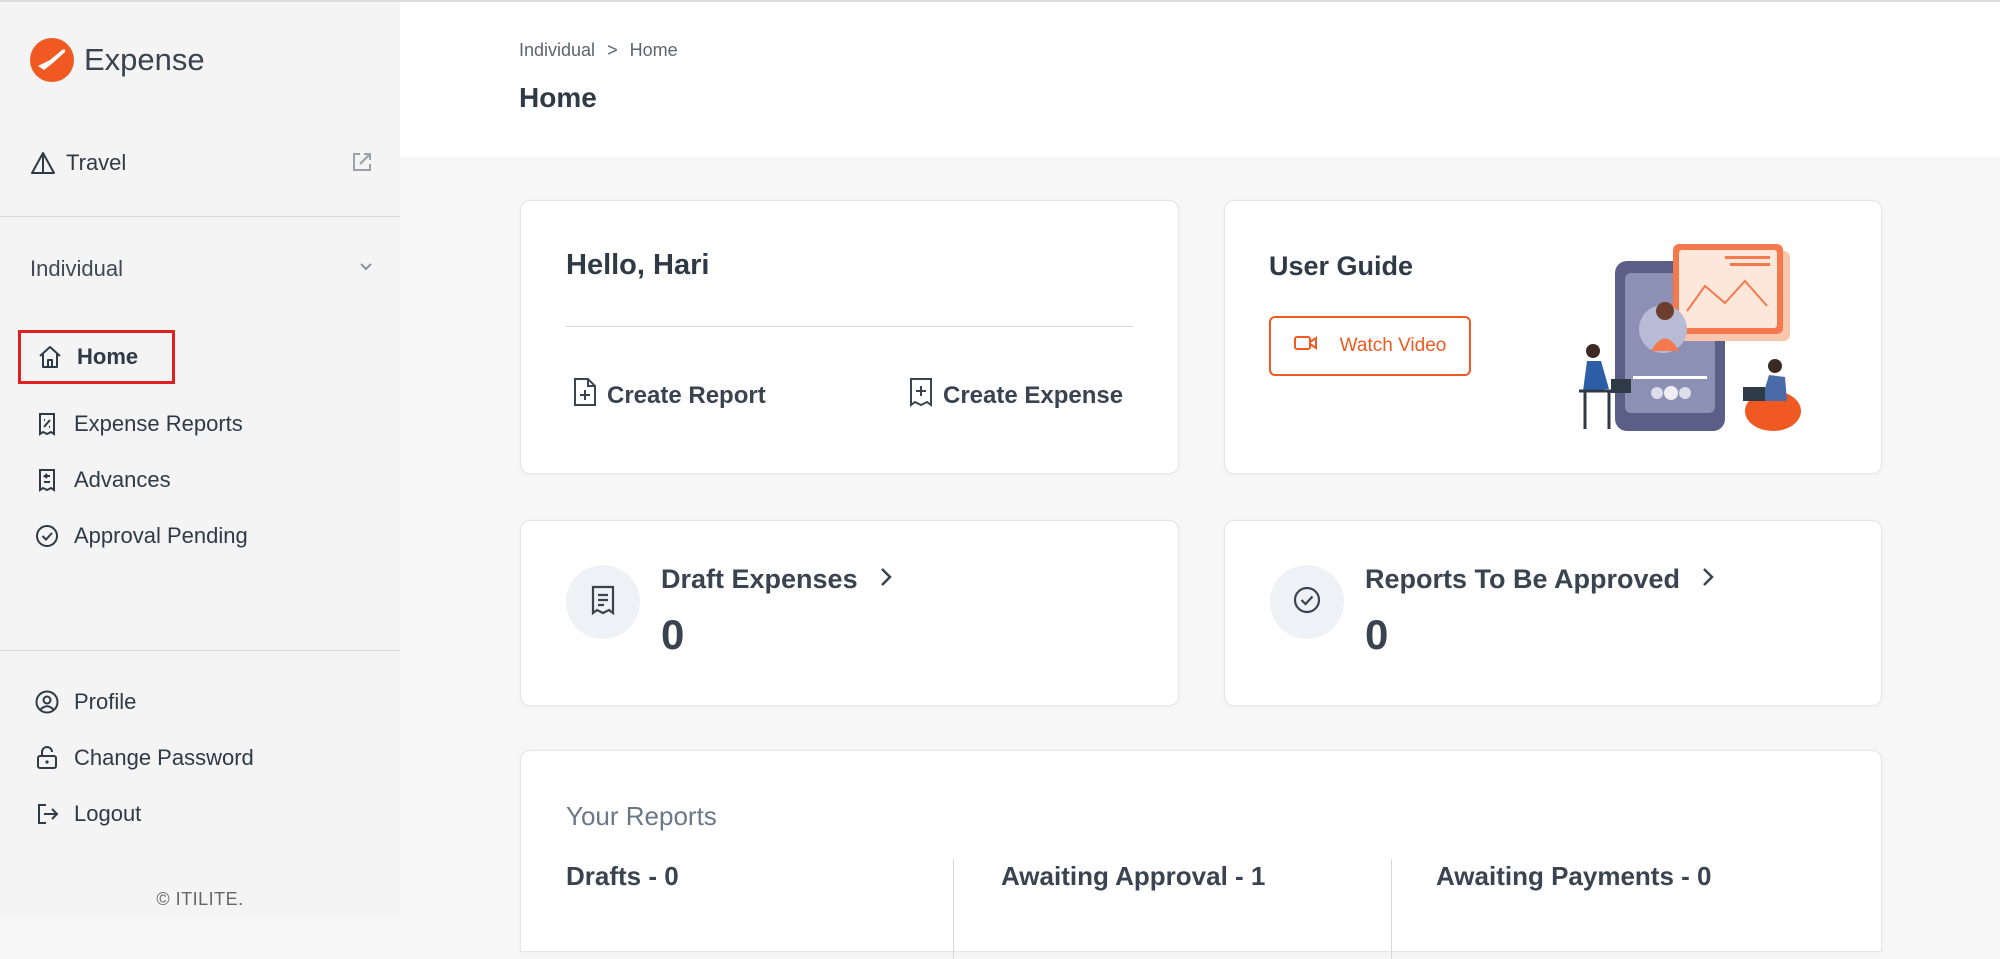  Describe the element at coordinates (1523, 579) in the screenshot. I see `reports-to-approve-label: Reports To Be Approved` at that location.